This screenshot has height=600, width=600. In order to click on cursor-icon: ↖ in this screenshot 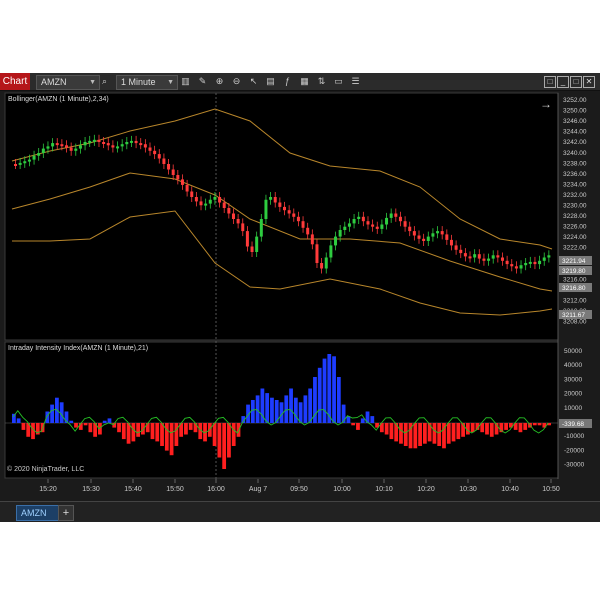, I will do `click(253, 81)`.